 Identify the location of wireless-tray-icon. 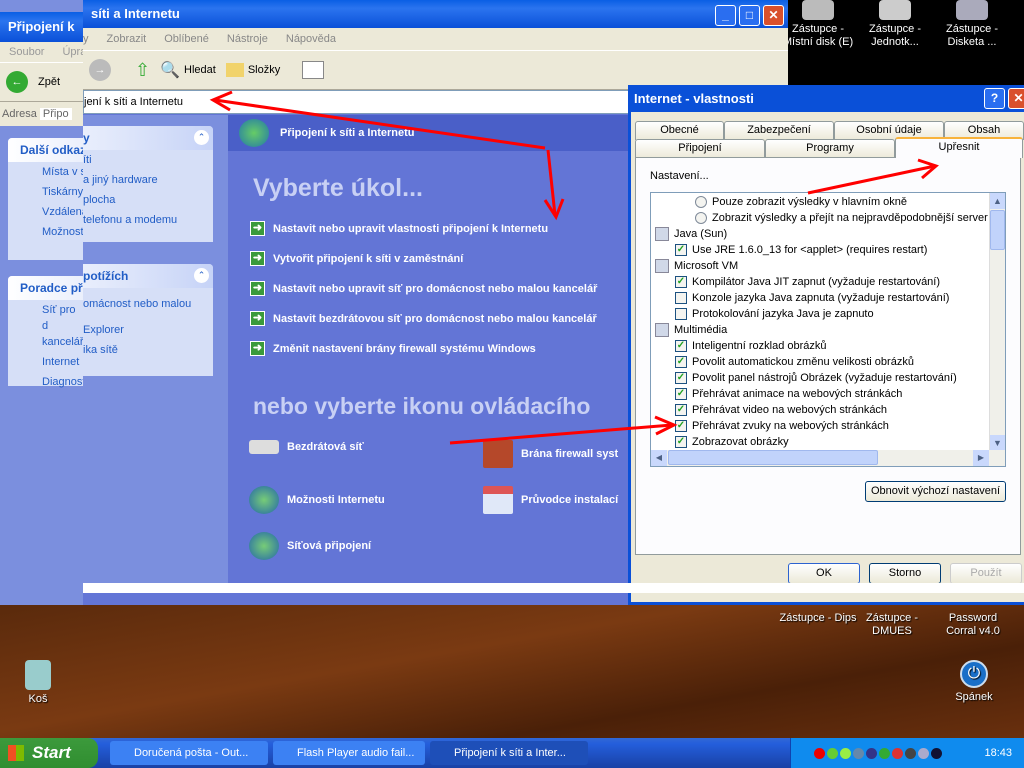
(936, 753).